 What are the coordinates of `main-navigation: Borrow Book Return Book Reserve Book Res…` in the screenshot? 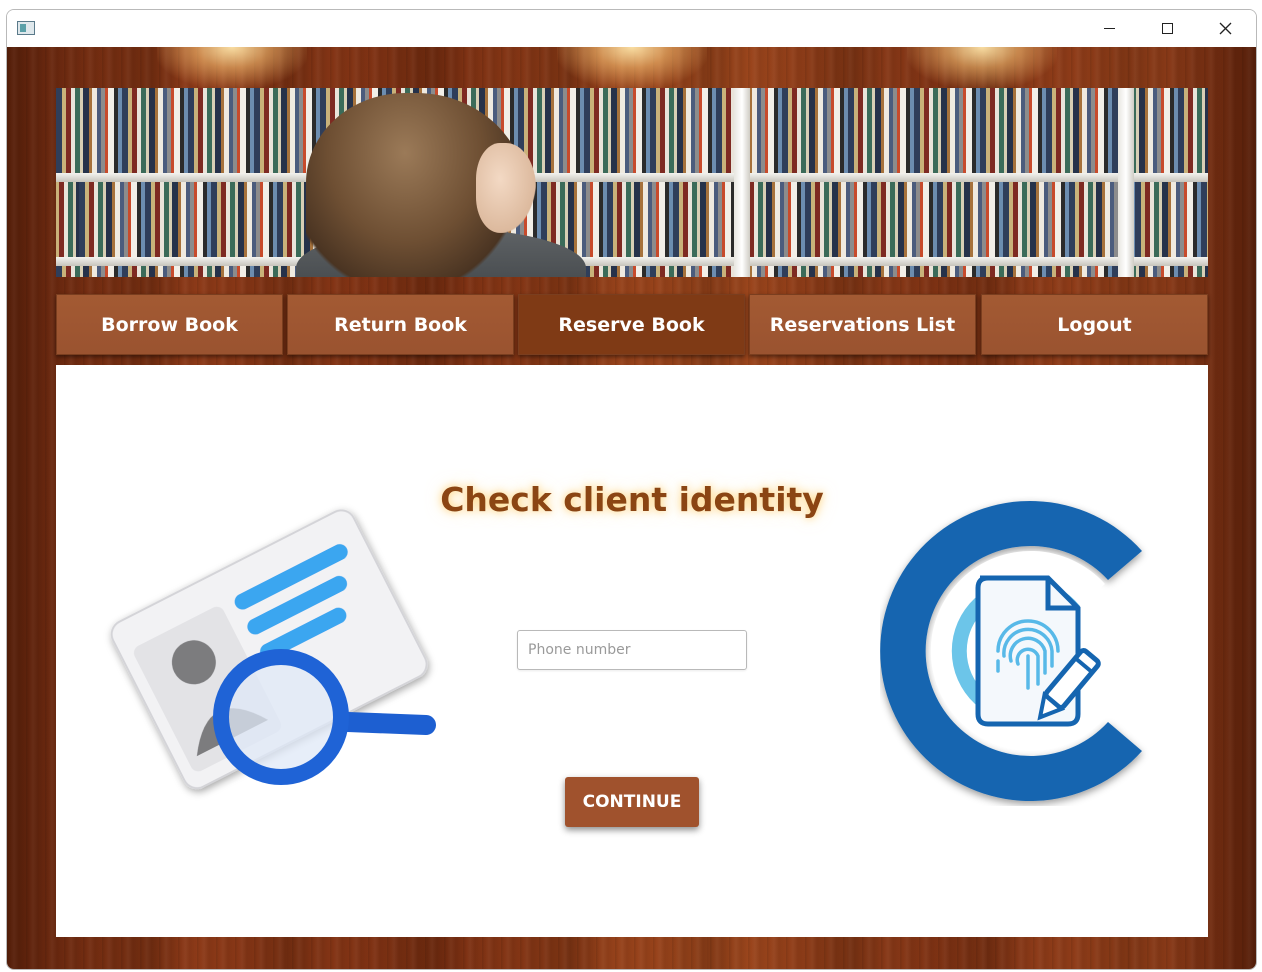 It's located at (632, 324).